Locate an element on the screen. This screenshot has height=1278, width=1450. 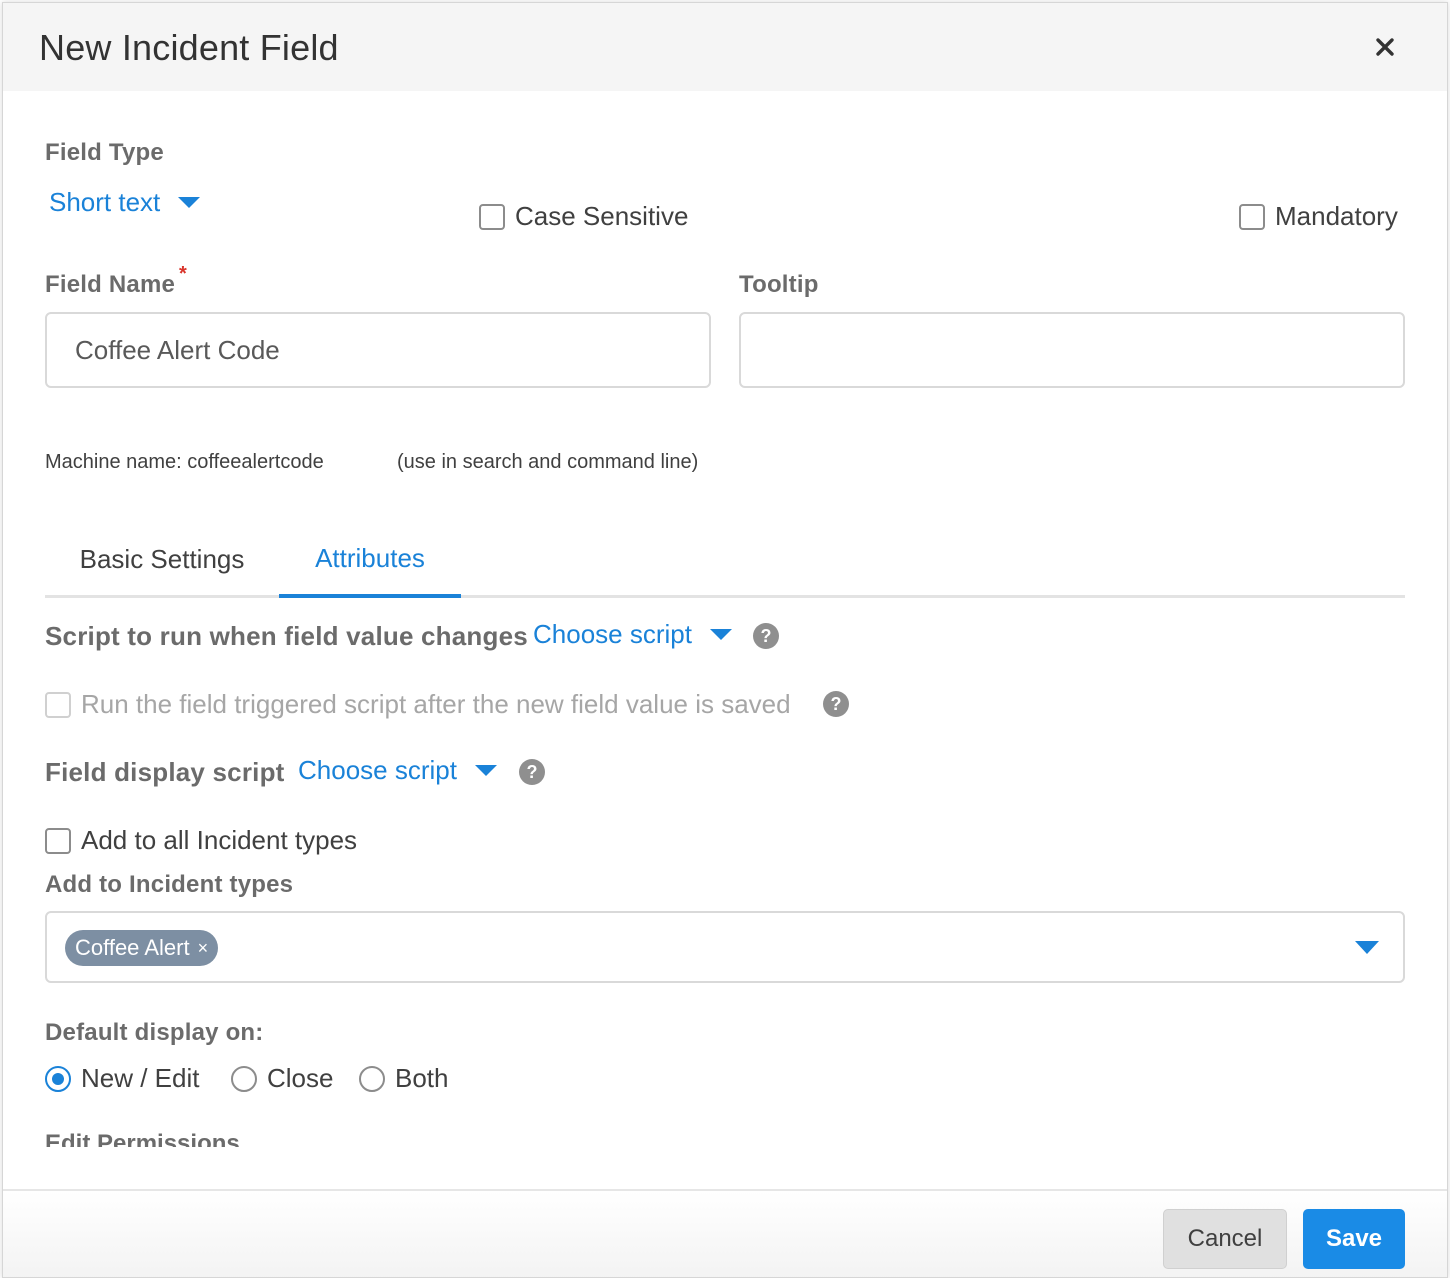
default-display-label: Default display on: is located at coordinates (154, 1032).